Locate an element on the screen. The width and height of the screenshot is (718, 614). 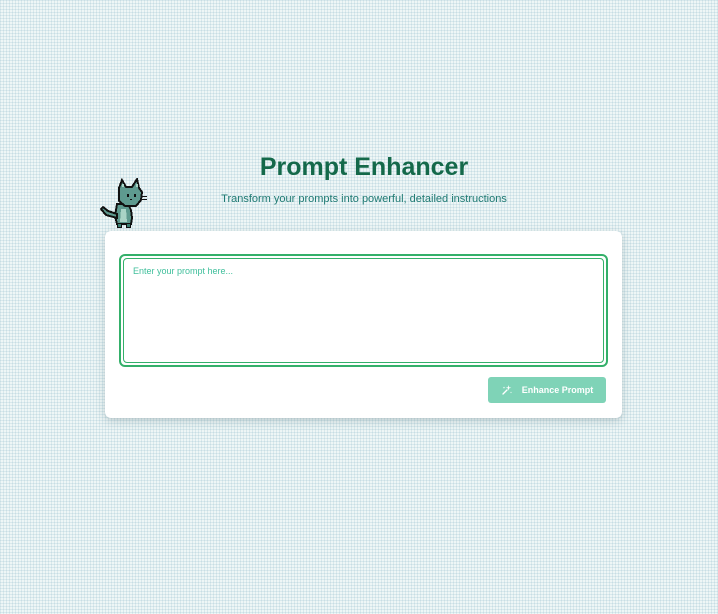
prompt-input is located at coordinates (363, 310).